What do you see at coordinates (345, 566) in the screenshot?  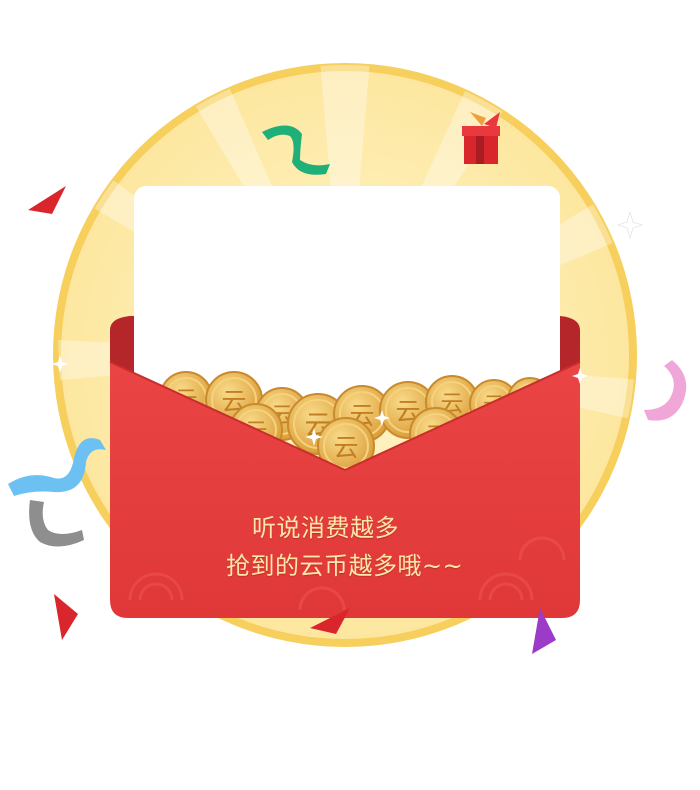 I see `promo-line-2: 抢到的云币越多哦~~` at bounding box center [345, 566].